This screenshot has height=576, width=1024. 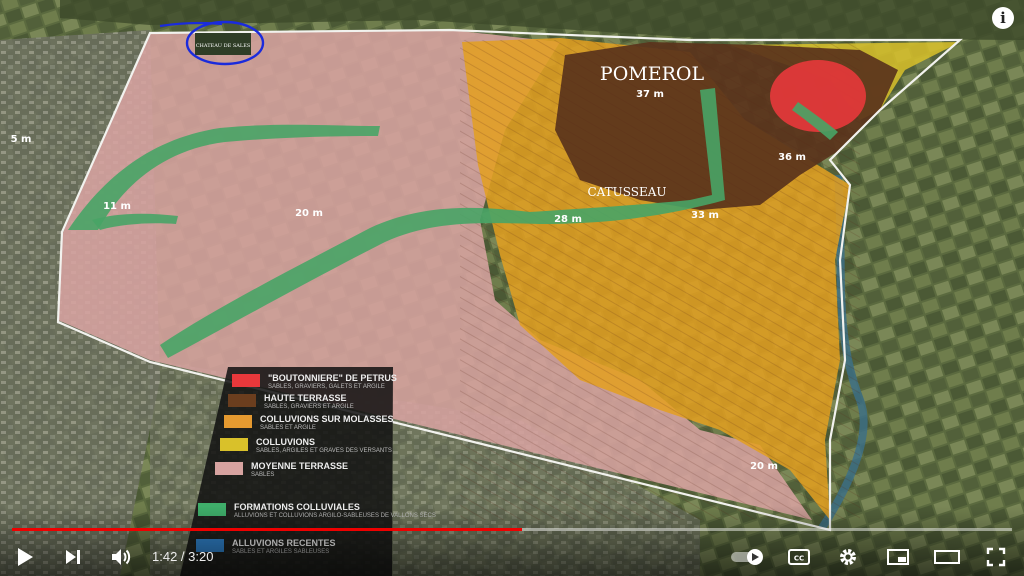 I want to click on settings-button, so click(x=848, y=557).